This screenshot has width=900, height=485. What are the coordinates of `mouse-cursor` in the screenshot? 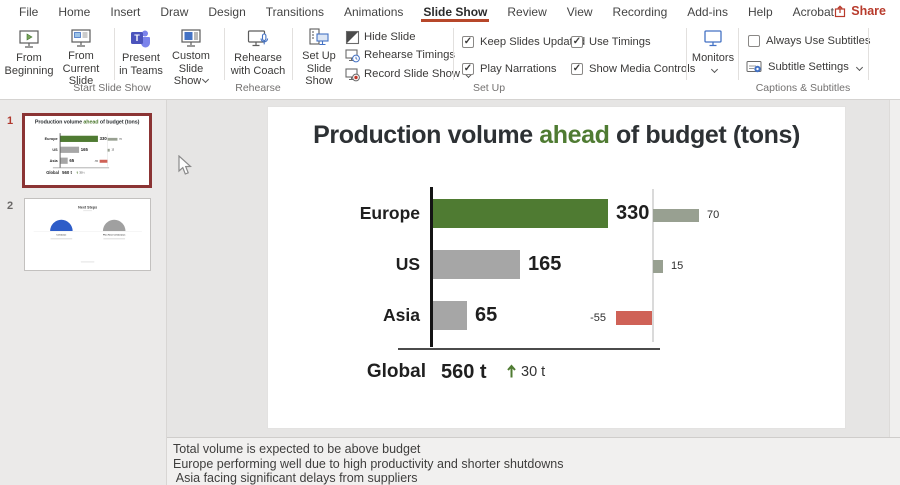 It's located at (185, 168).